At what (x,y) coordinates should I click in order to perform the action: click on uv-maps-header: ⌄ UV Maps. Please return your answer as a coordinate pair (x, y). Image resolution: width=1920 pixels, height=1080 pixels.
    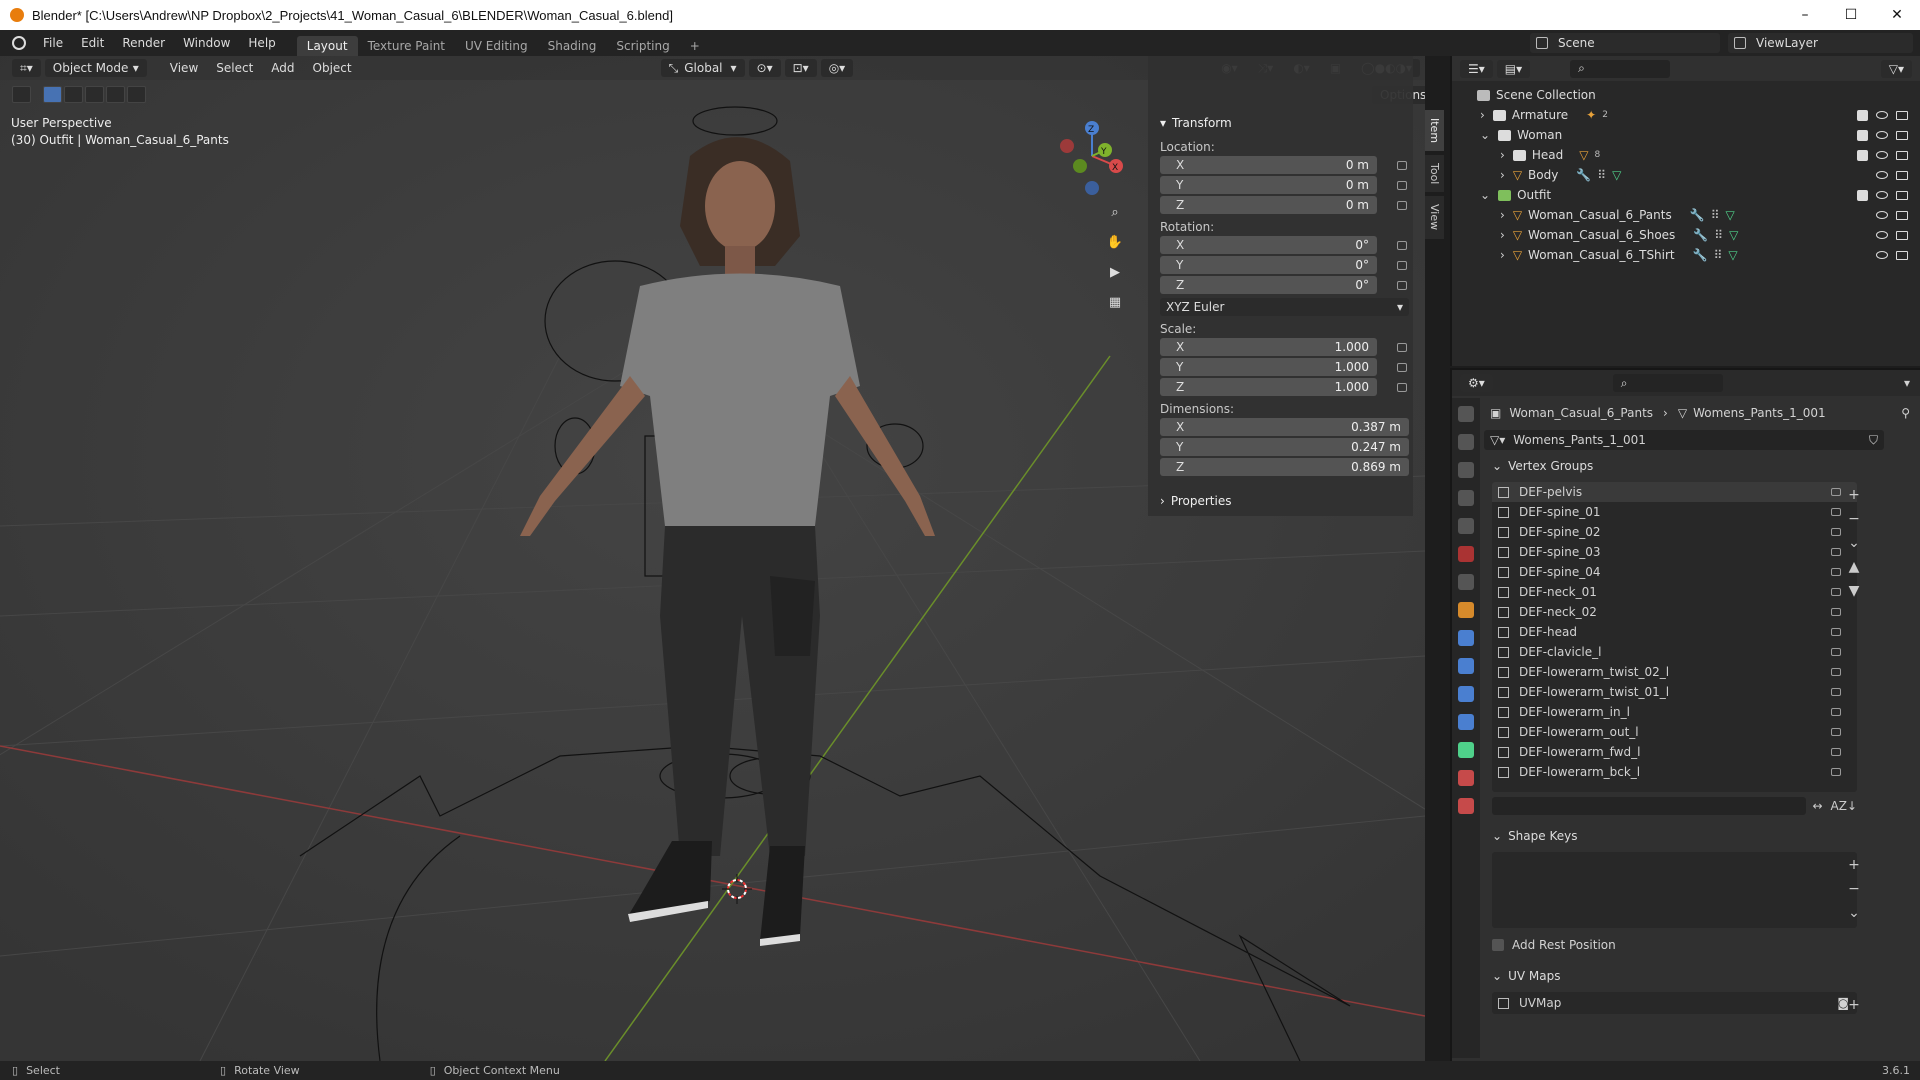
    Looking at the image, I should click on (1700, 976).